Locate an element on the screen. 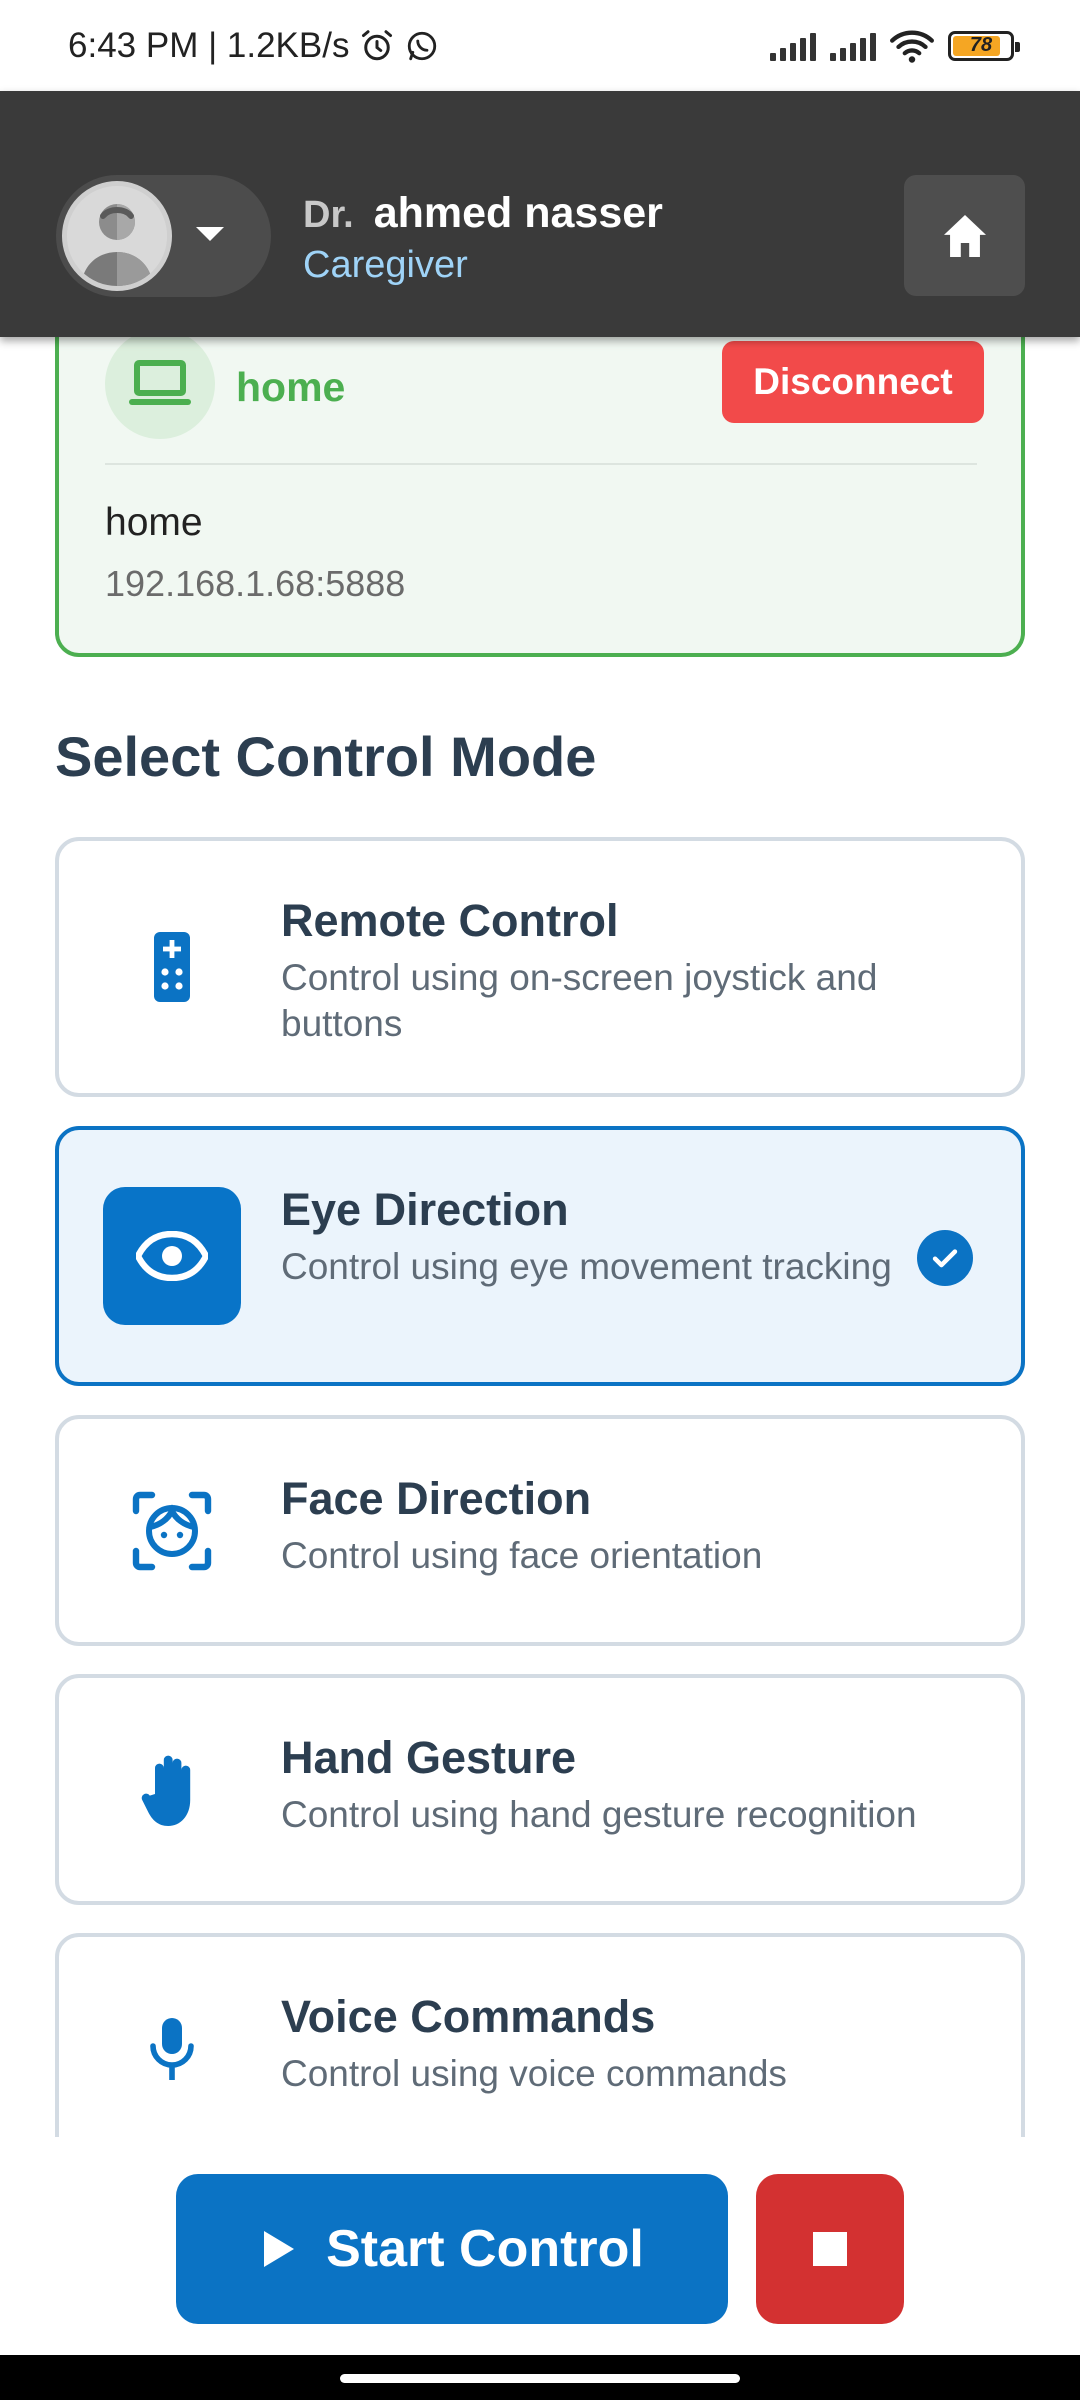  mode-description: Control using voice commands is located at coordinates (534, 2073).